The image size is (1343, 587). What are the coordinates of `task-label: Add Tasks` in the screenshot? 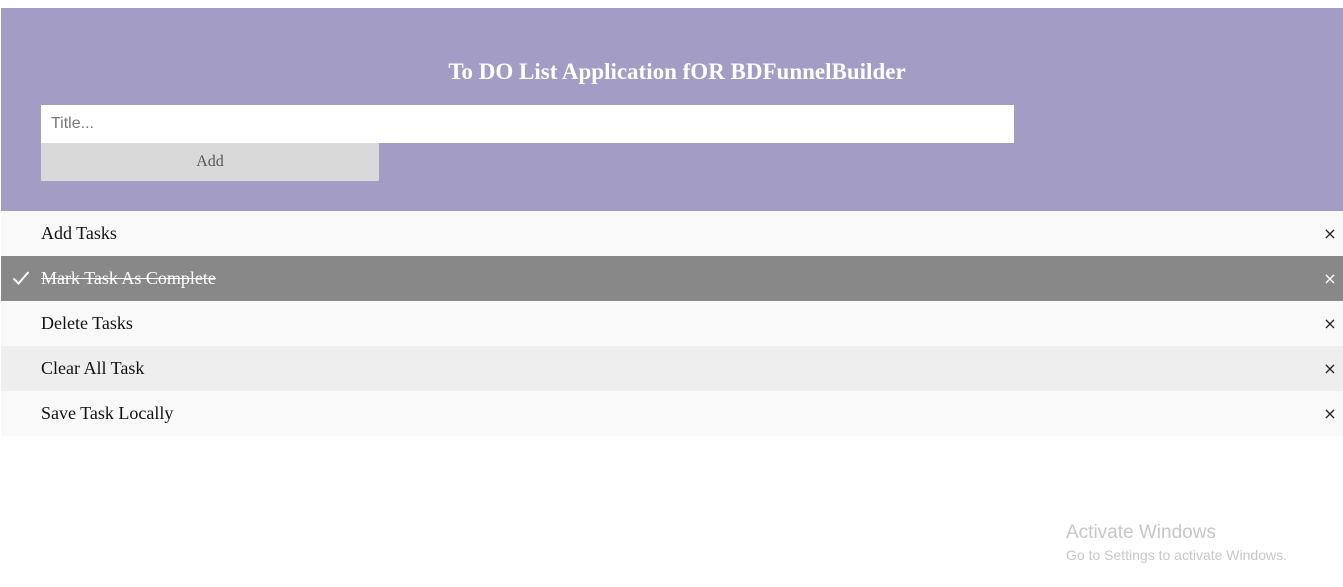 It's located at (79, 233).